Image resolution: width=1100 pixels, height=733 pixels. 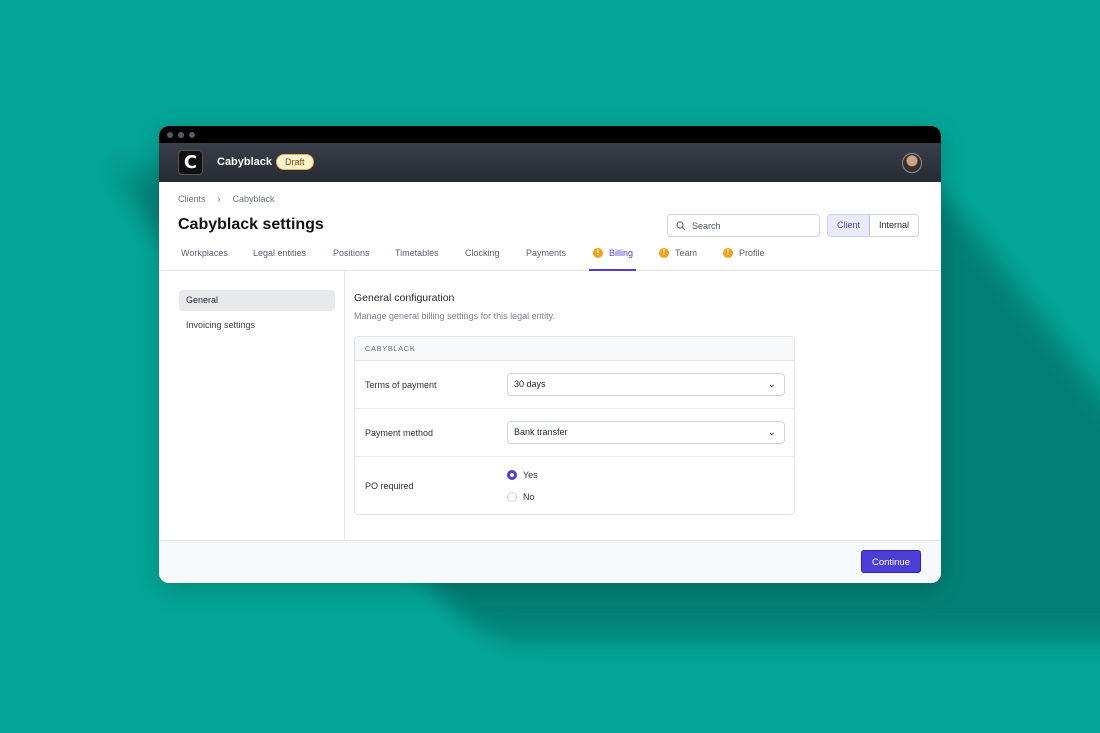 What do you see at coordinates (253, 199) in the screenshot?
I see `breadcrumb-current: Cabyblack` at bounding box center [253, 199].